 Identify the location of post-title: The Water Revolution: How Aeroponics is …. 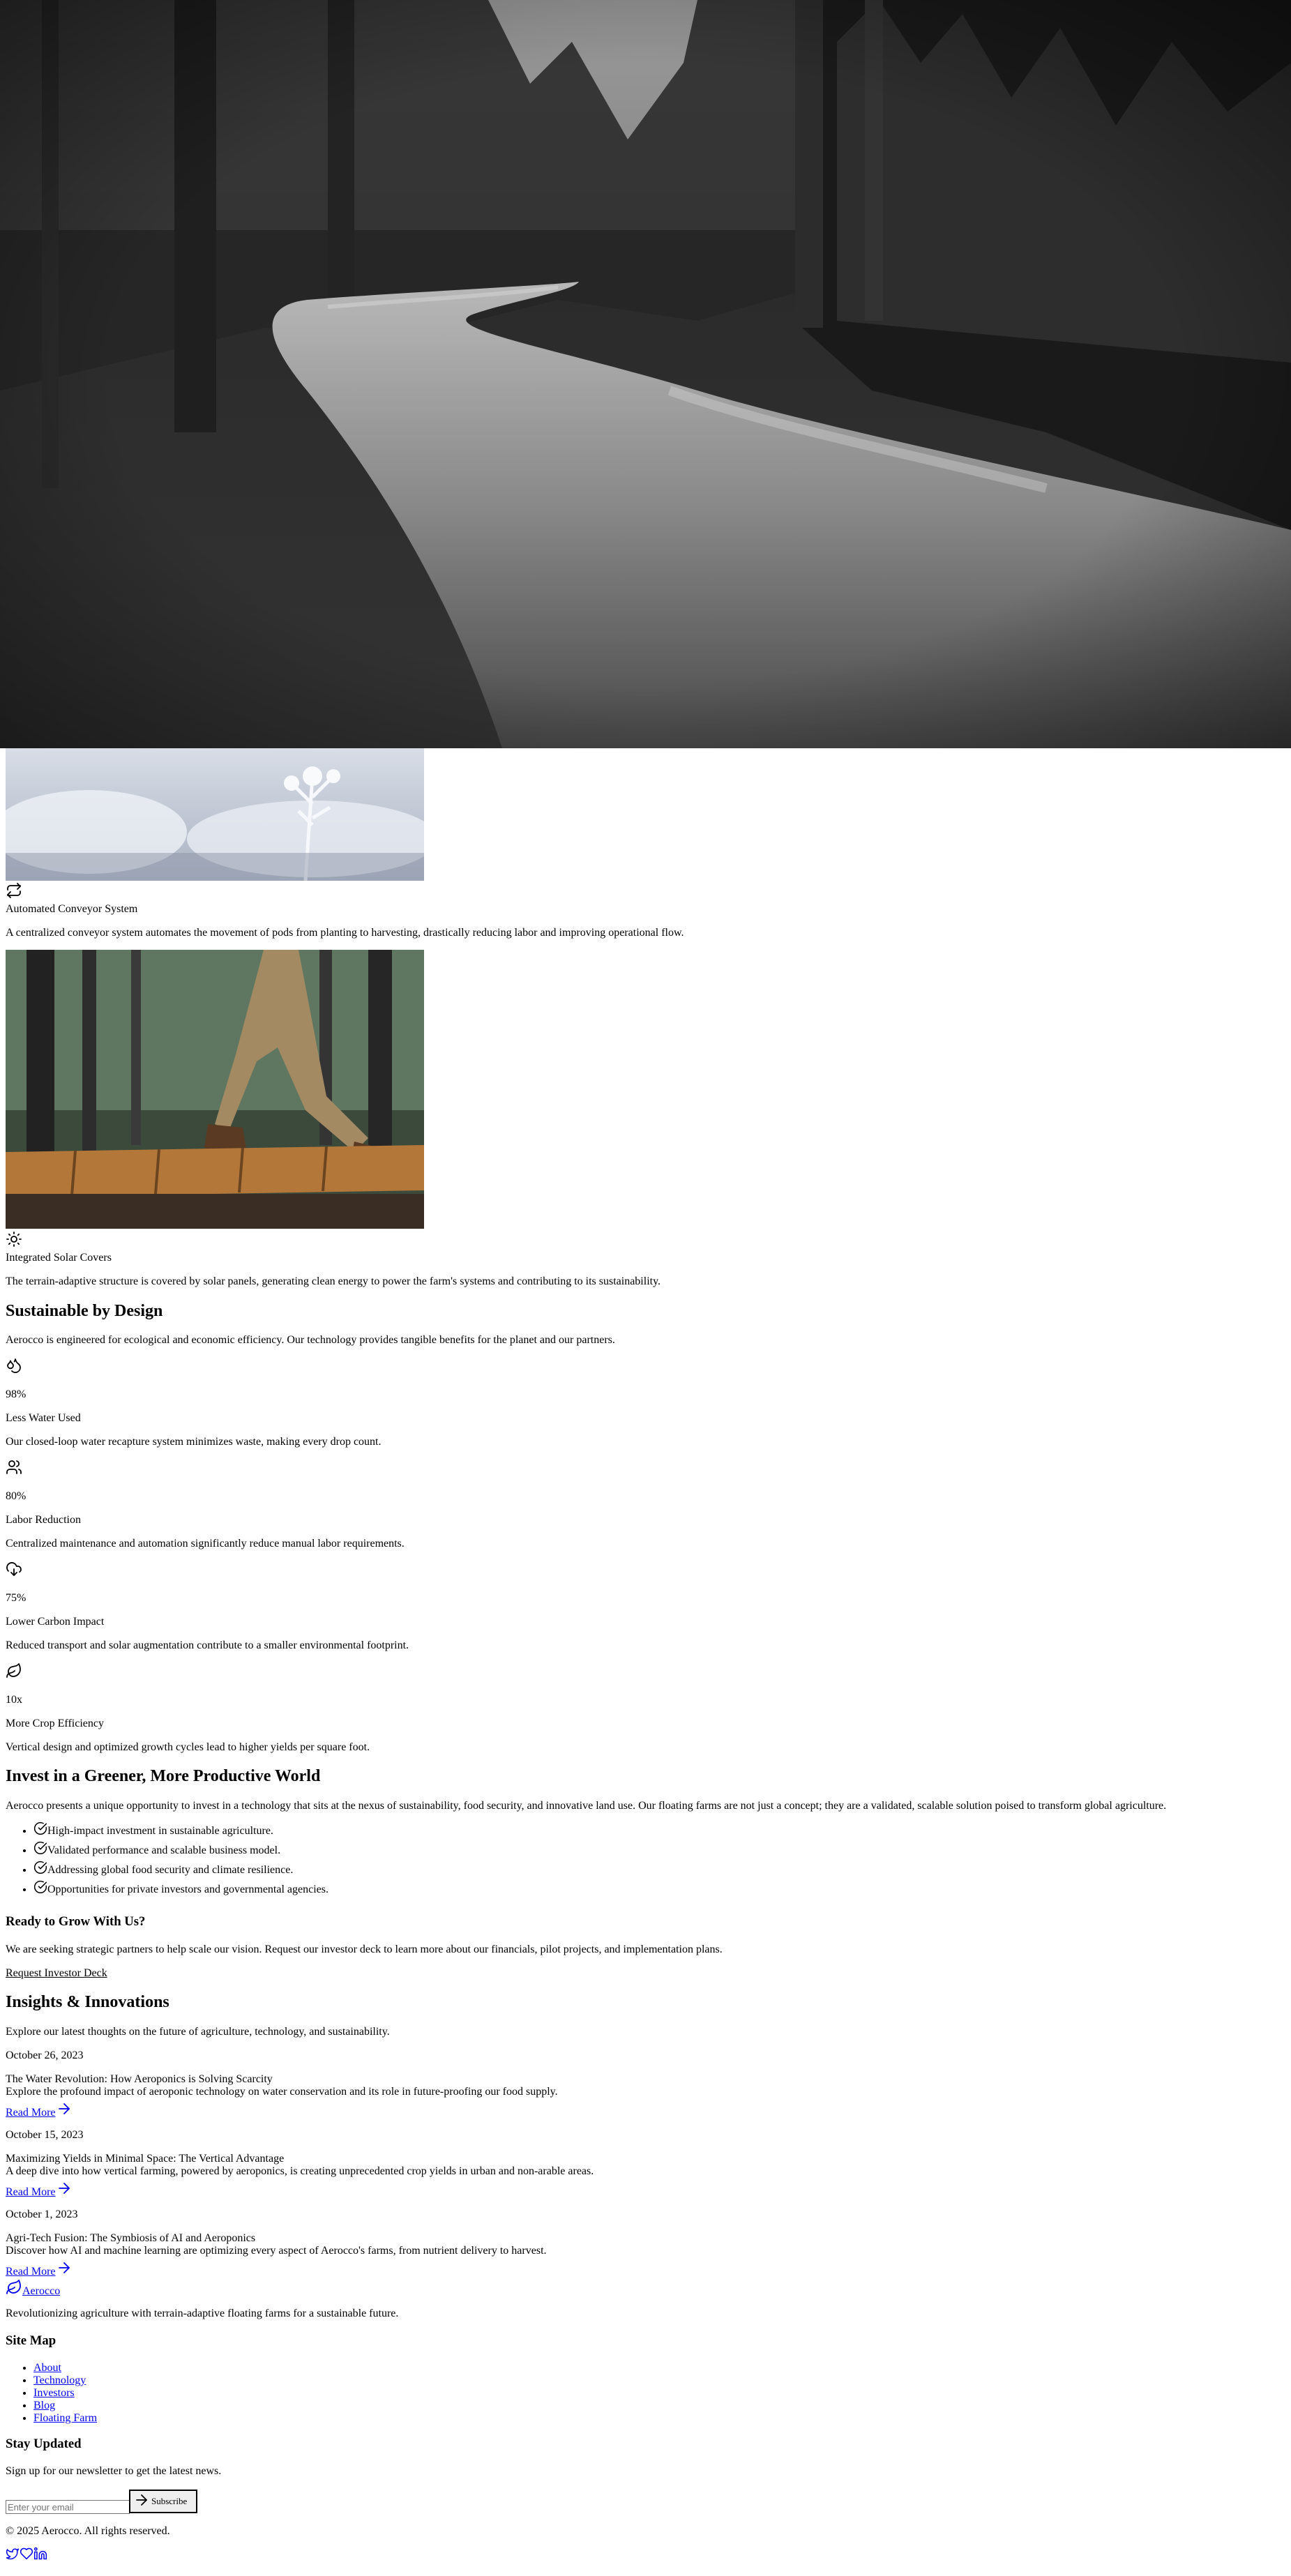
(139, 2079).